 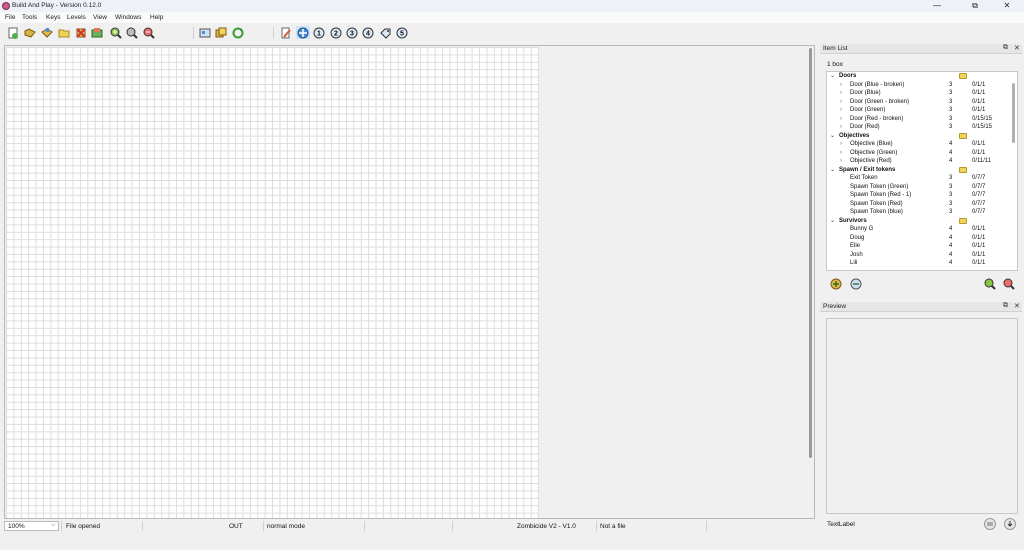 What do you see at coordinates (876, 203) in the screenshot?
I see `item-name: Spawn Token (Red)` at bounding box center [876, 203].